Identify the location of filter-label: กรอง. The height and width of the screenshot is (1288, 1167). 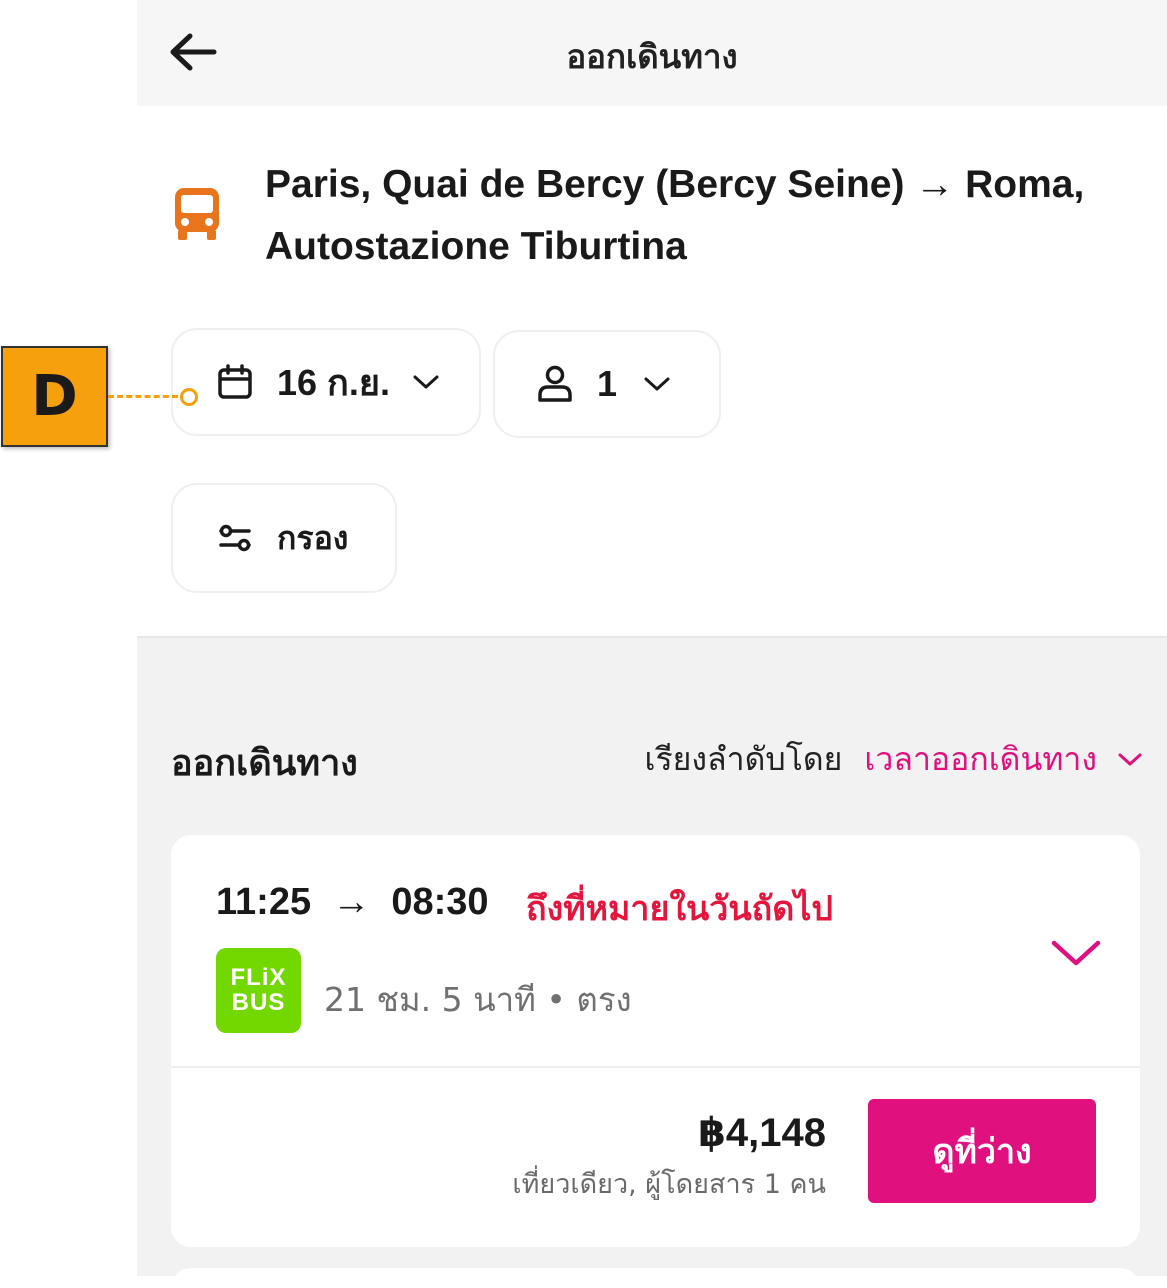
(313, 537).